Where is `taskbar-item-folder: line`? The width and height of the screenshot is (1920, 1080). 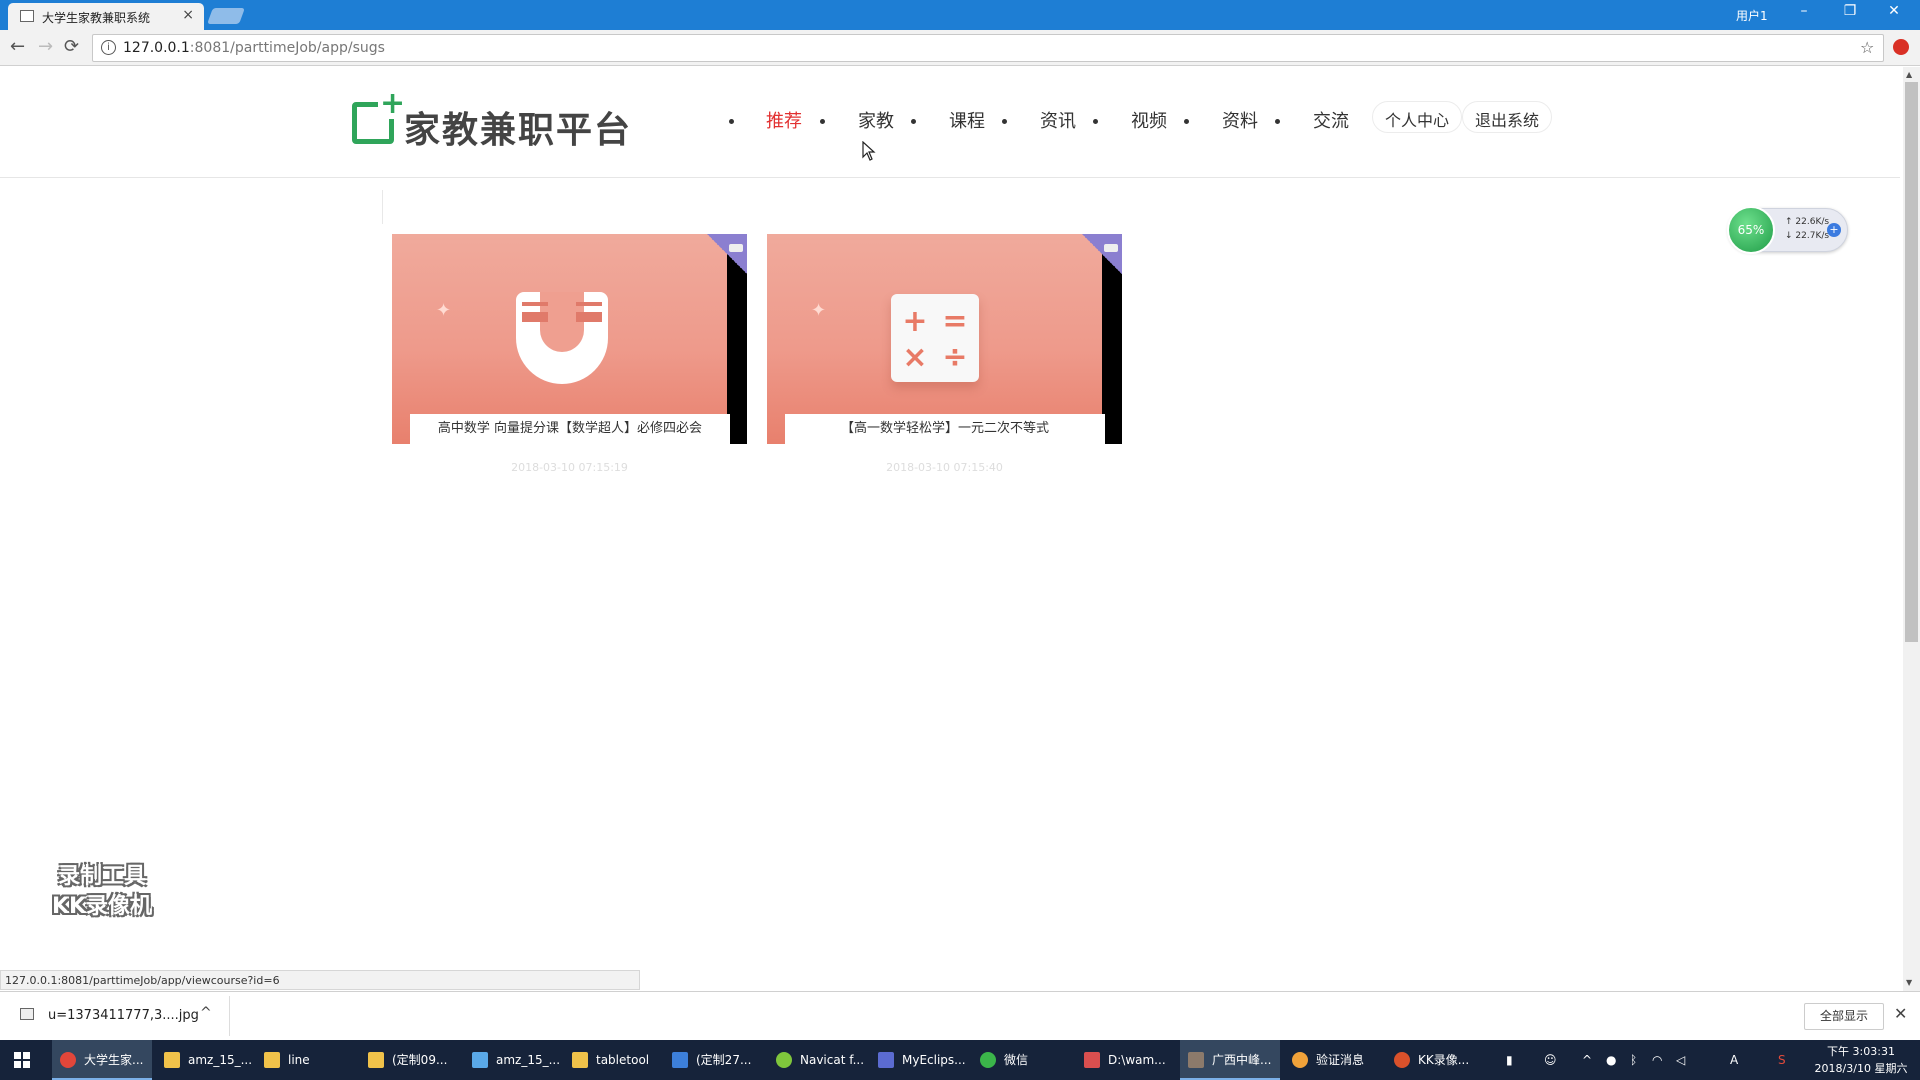
taskbar-item-folder: line is located at coordinates (306, 1060).